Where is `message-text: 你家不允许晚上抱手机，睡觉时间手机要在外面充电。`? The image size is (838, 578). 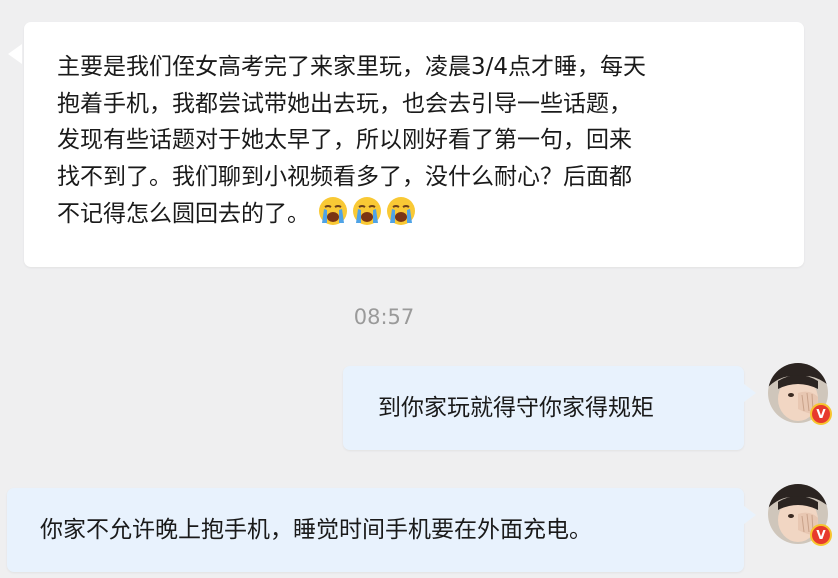 message-text: 你家不允许晚上抱手机，睡觉时间手机要在外面充电。 is located at coordinates (316, 530).